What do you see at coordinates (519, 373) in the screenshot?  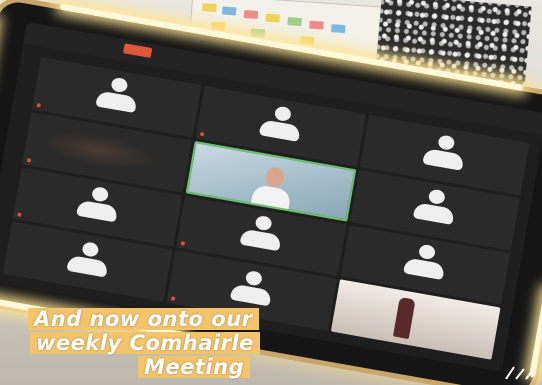 I see `scribble-mark` at bounding box center [519, 373].